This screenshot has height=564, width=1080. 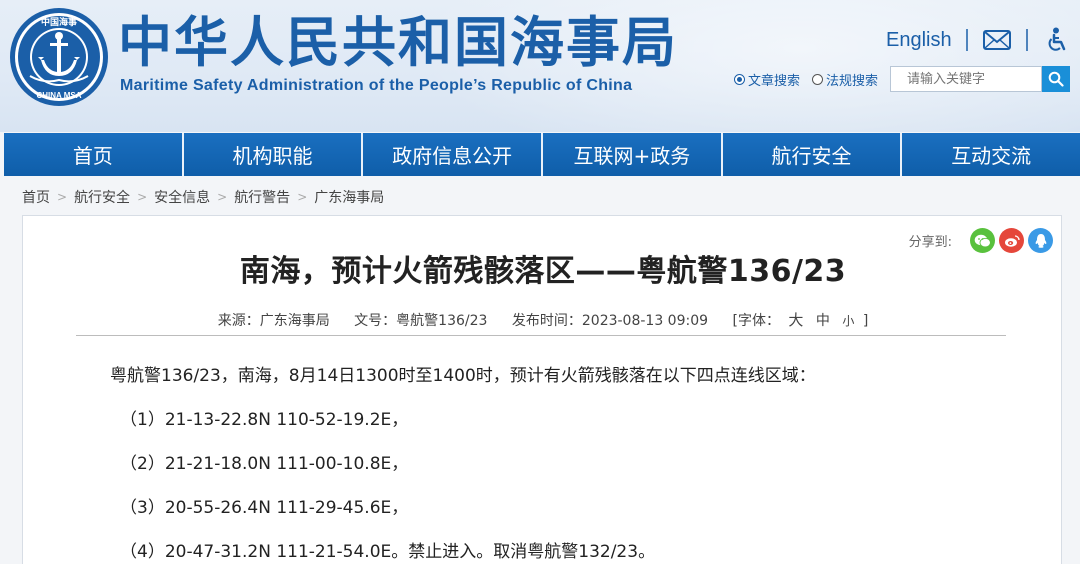 What do you see at coordinates (421, 321) in the screenshot?
I see `article-doc-number: 文号：粤航警136/23` at bounding box center [421, 321].